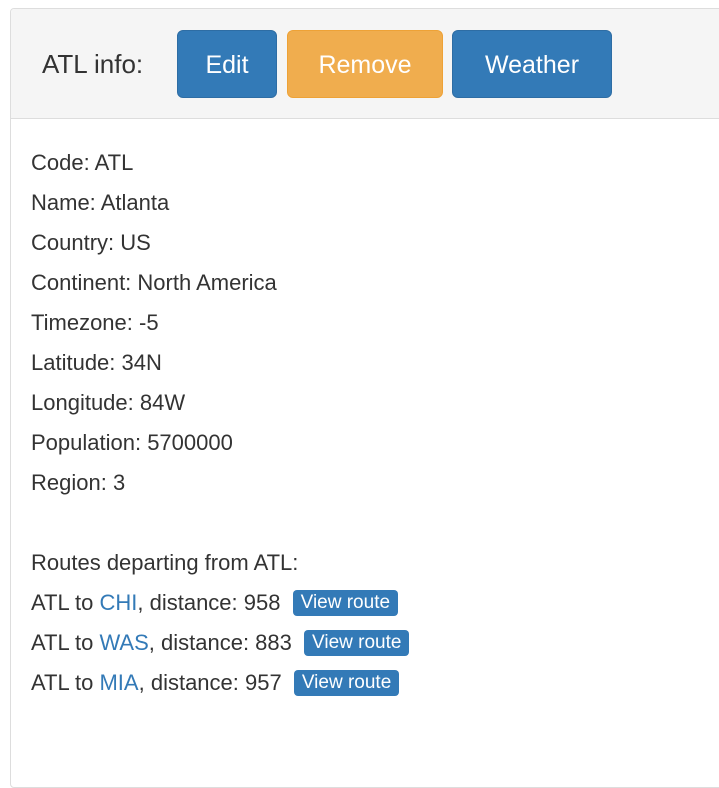 The width and height of the screenshot is (719, 788). I want to click on route-item: ATL to MIA, distance: 957 View route, so click(220, 683).